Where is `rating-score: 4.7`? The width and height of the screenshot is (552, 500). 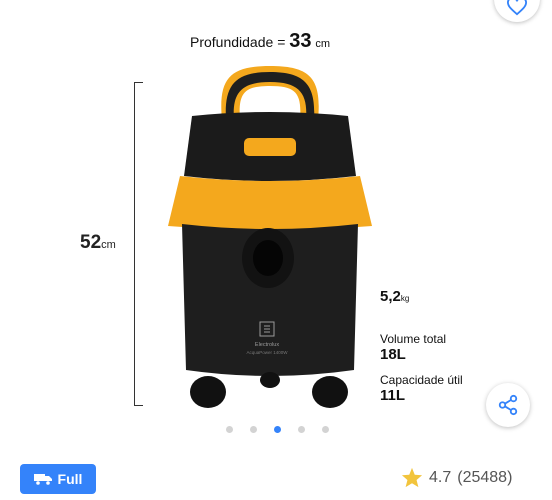
rating-score: 4.7 is located at coordinates (440, 477).